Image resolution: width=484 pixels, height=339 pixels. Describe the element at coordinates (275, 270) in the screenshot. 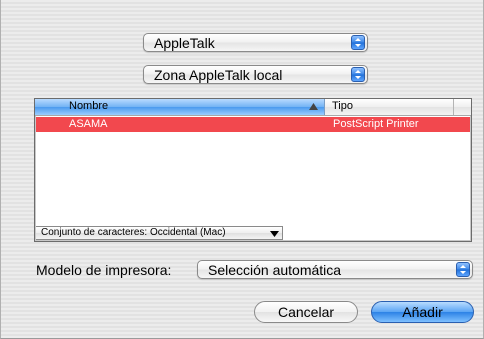

I see `model-popup-value: Selección automática` at that location.